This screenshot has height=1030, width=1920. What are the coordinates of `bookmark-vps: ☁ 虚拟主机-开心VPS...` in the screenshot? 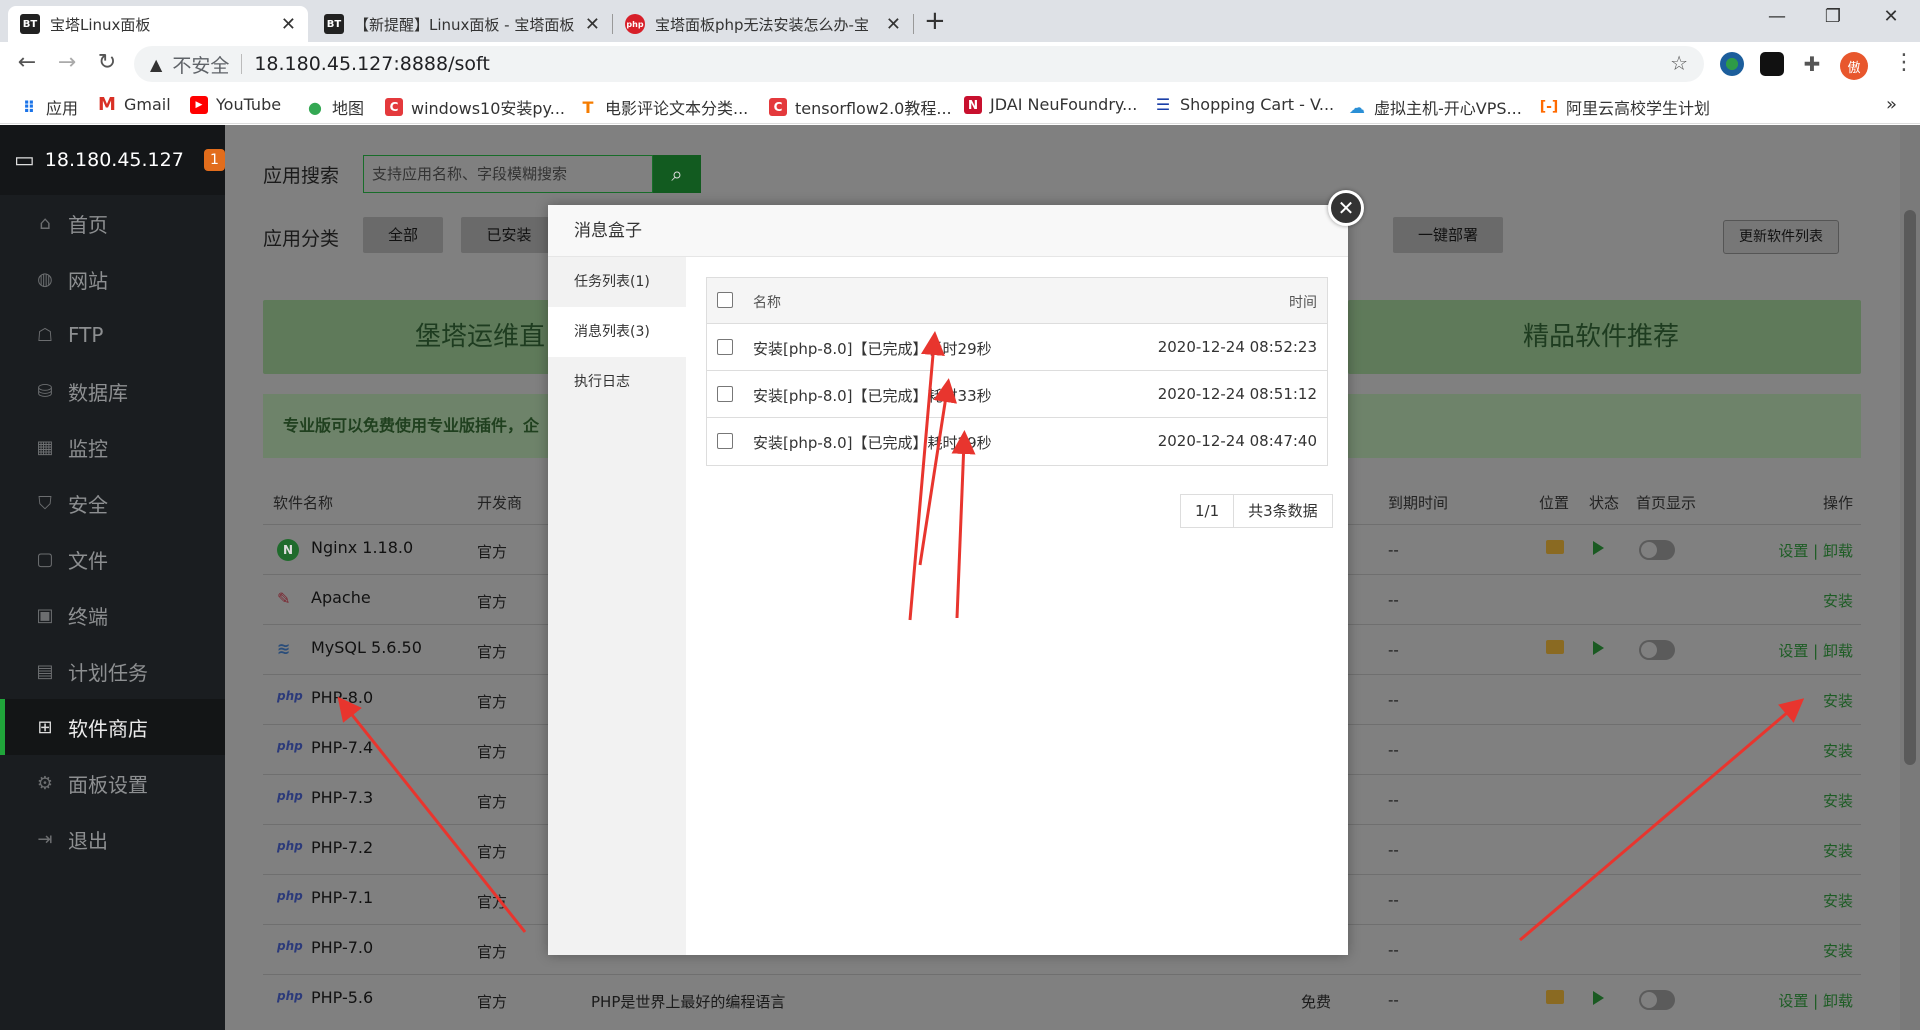 It's located at (1435, 107).